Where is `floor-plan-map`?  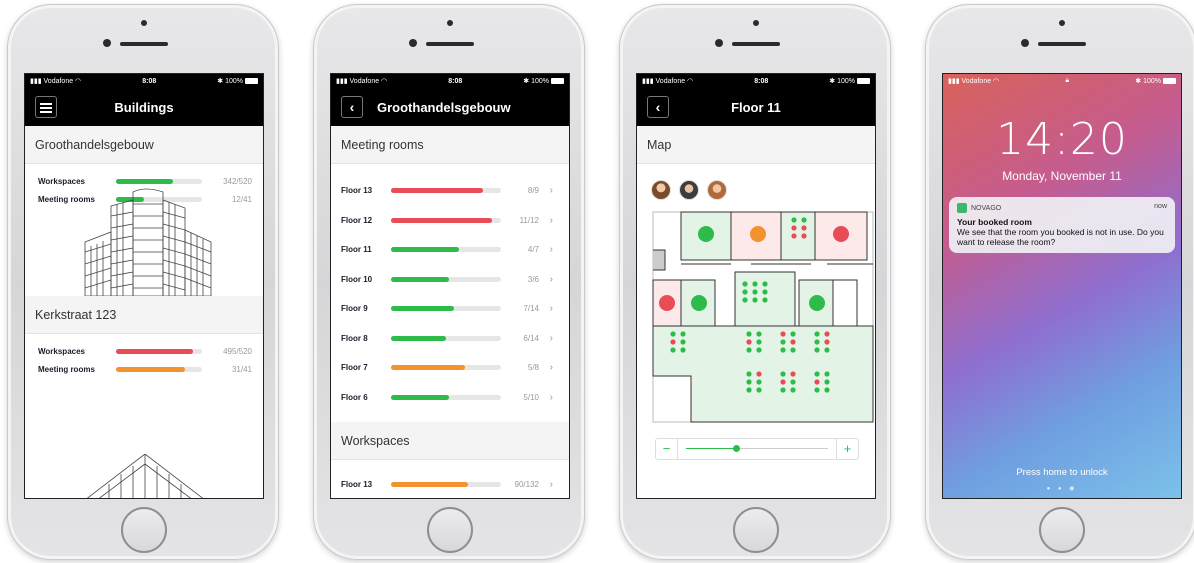
floor-plan-map is located at coordinates (763, 317).